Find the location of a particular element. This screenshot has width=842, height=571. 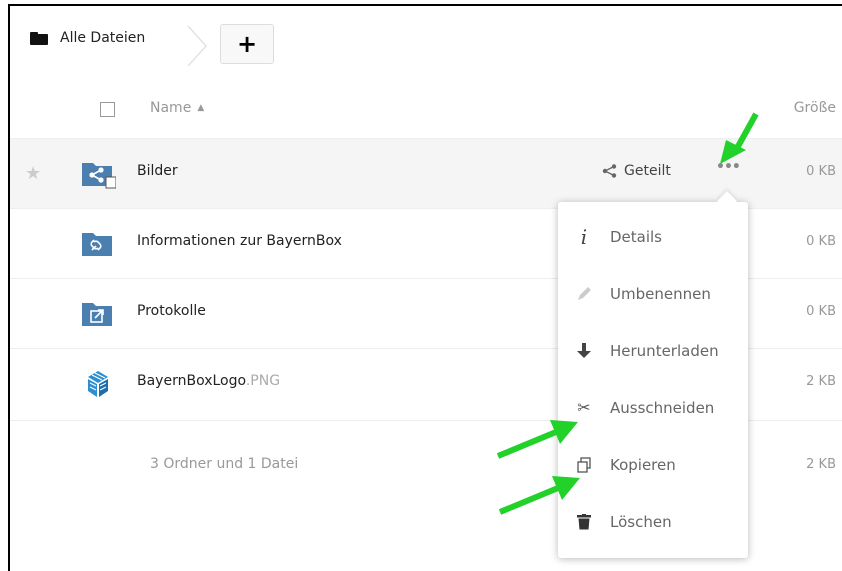

menu-item-rename: Umbenennen is located at coordinates (653, 293).